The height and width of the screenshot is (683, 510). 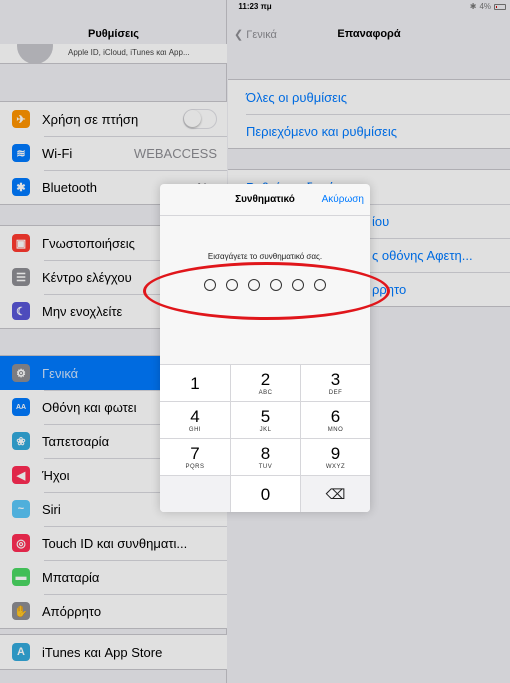 What do you see at coordinates (343, 199) in the screenshot?
I see `cancel-button: Ακύρωση` at bounding box center [343, 199].